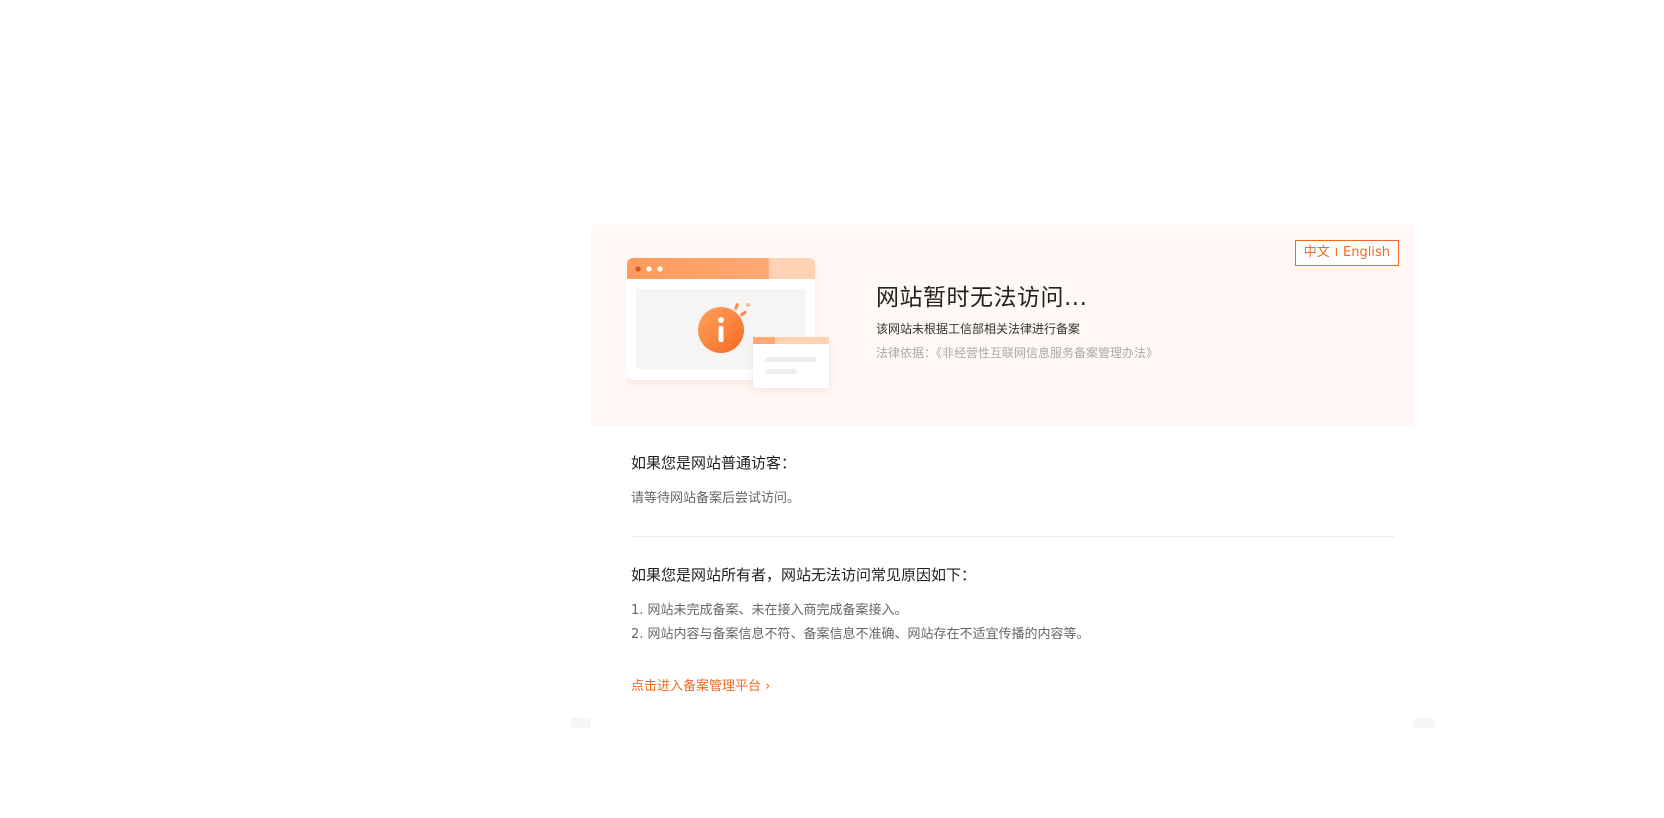 This screenshot has width=1664, height=818. What do you see at coordinates (714, 463) in the screenshot?
I see `visitor-heading: 如果您是网站普通访客：` at bounding box center [714, 463].